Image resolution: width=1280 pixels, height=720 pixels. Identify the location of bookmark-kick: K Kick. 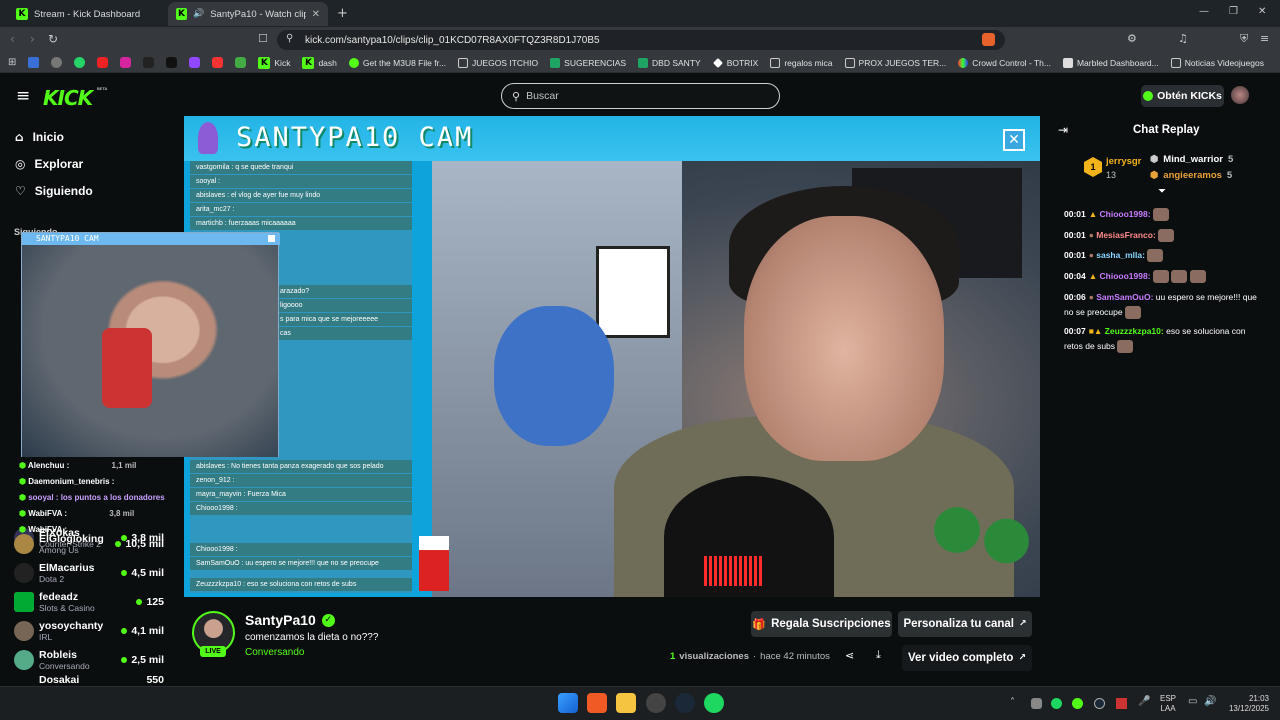
(274, 62).